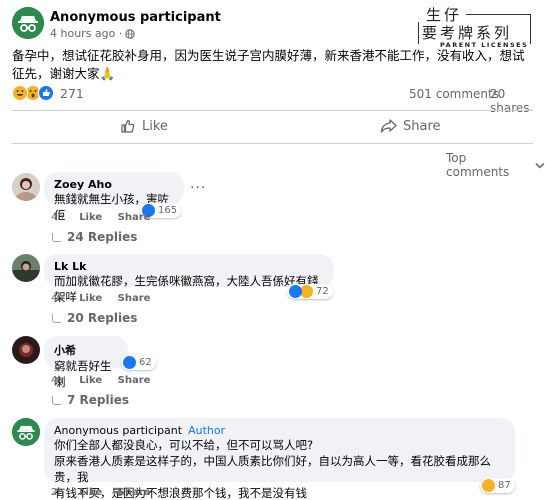  What do you see at coordinates (310, 291) in the screenshot?
I see `comment-reactions: 72` at bounding box center [310, 291].